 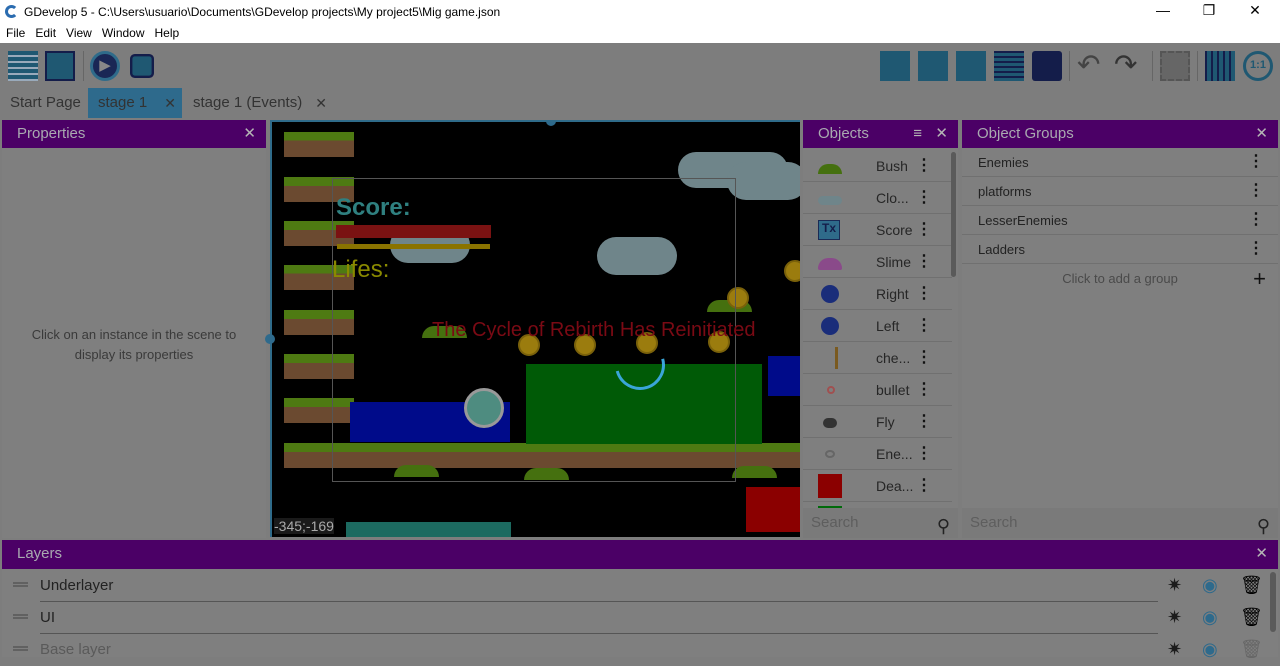 What do you see at coordinates (1209, 10) in the screenshot?
I see `restore-button: ❐` at bounding box center [1209, 10].